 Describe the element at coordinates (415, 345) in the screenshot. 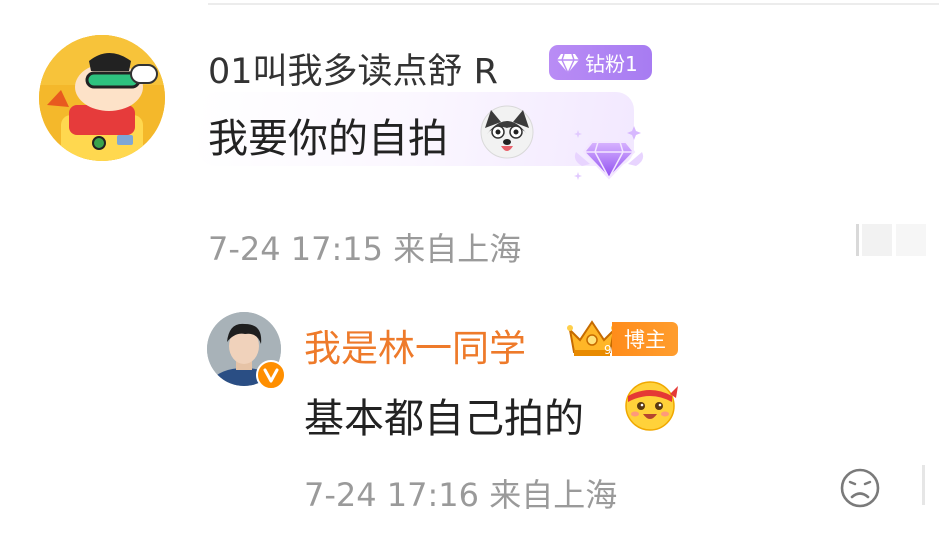

I see `blogger-username: 我是林一同学` at that location.